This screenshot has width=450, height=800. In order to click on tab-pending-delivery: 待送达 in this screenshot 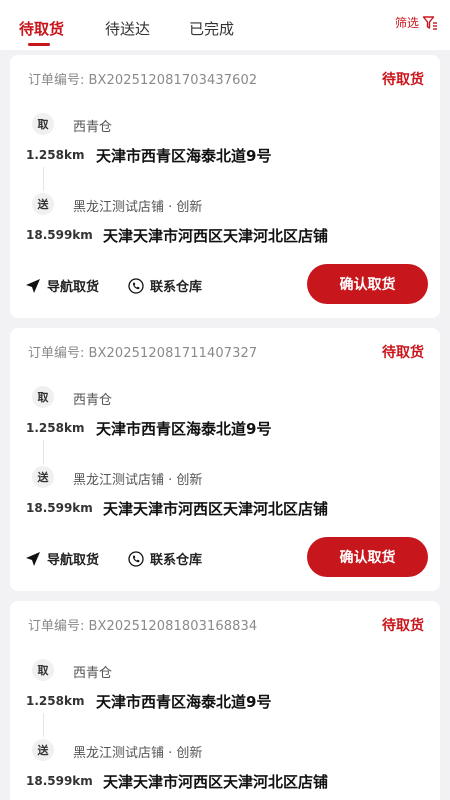, I will do `click(127, 28)`.